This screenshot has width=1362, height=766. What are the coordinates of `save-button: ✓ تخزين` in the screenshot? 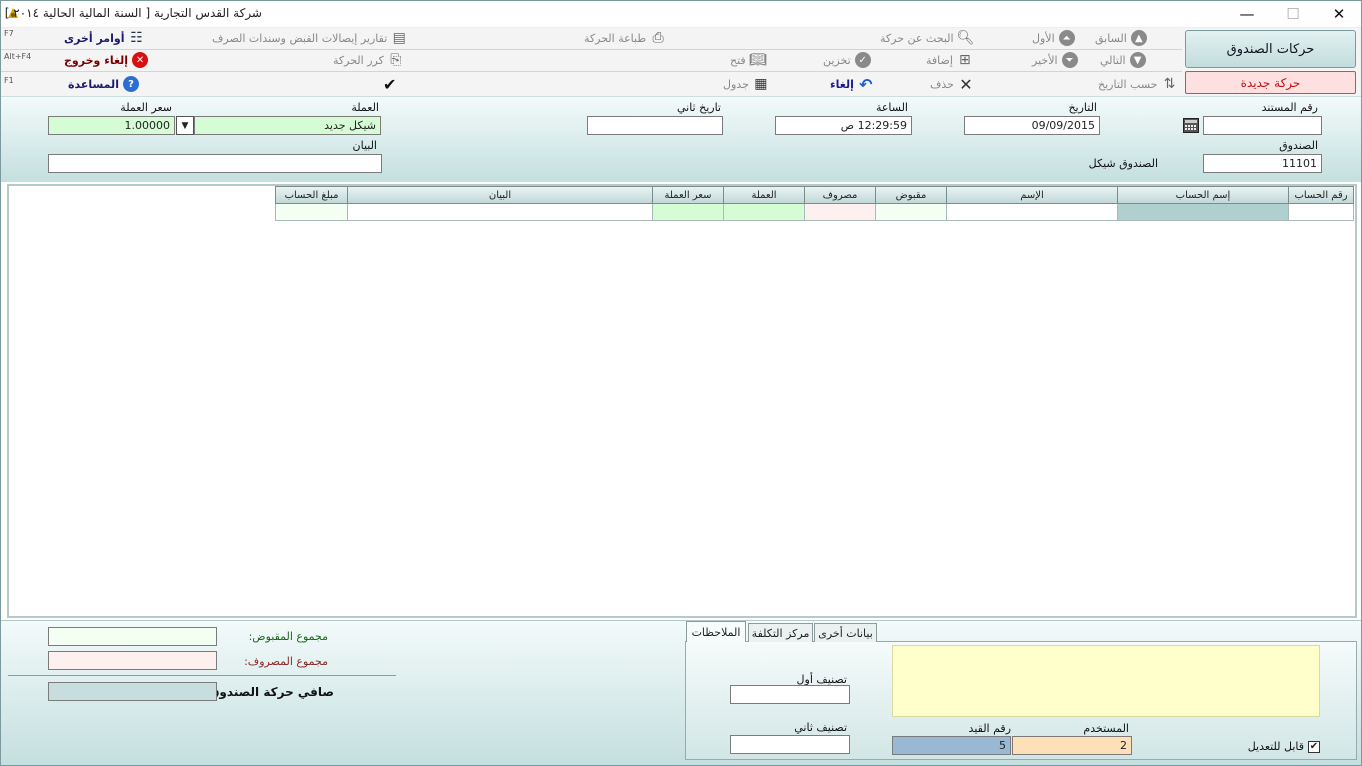 It's located at (847, 60).